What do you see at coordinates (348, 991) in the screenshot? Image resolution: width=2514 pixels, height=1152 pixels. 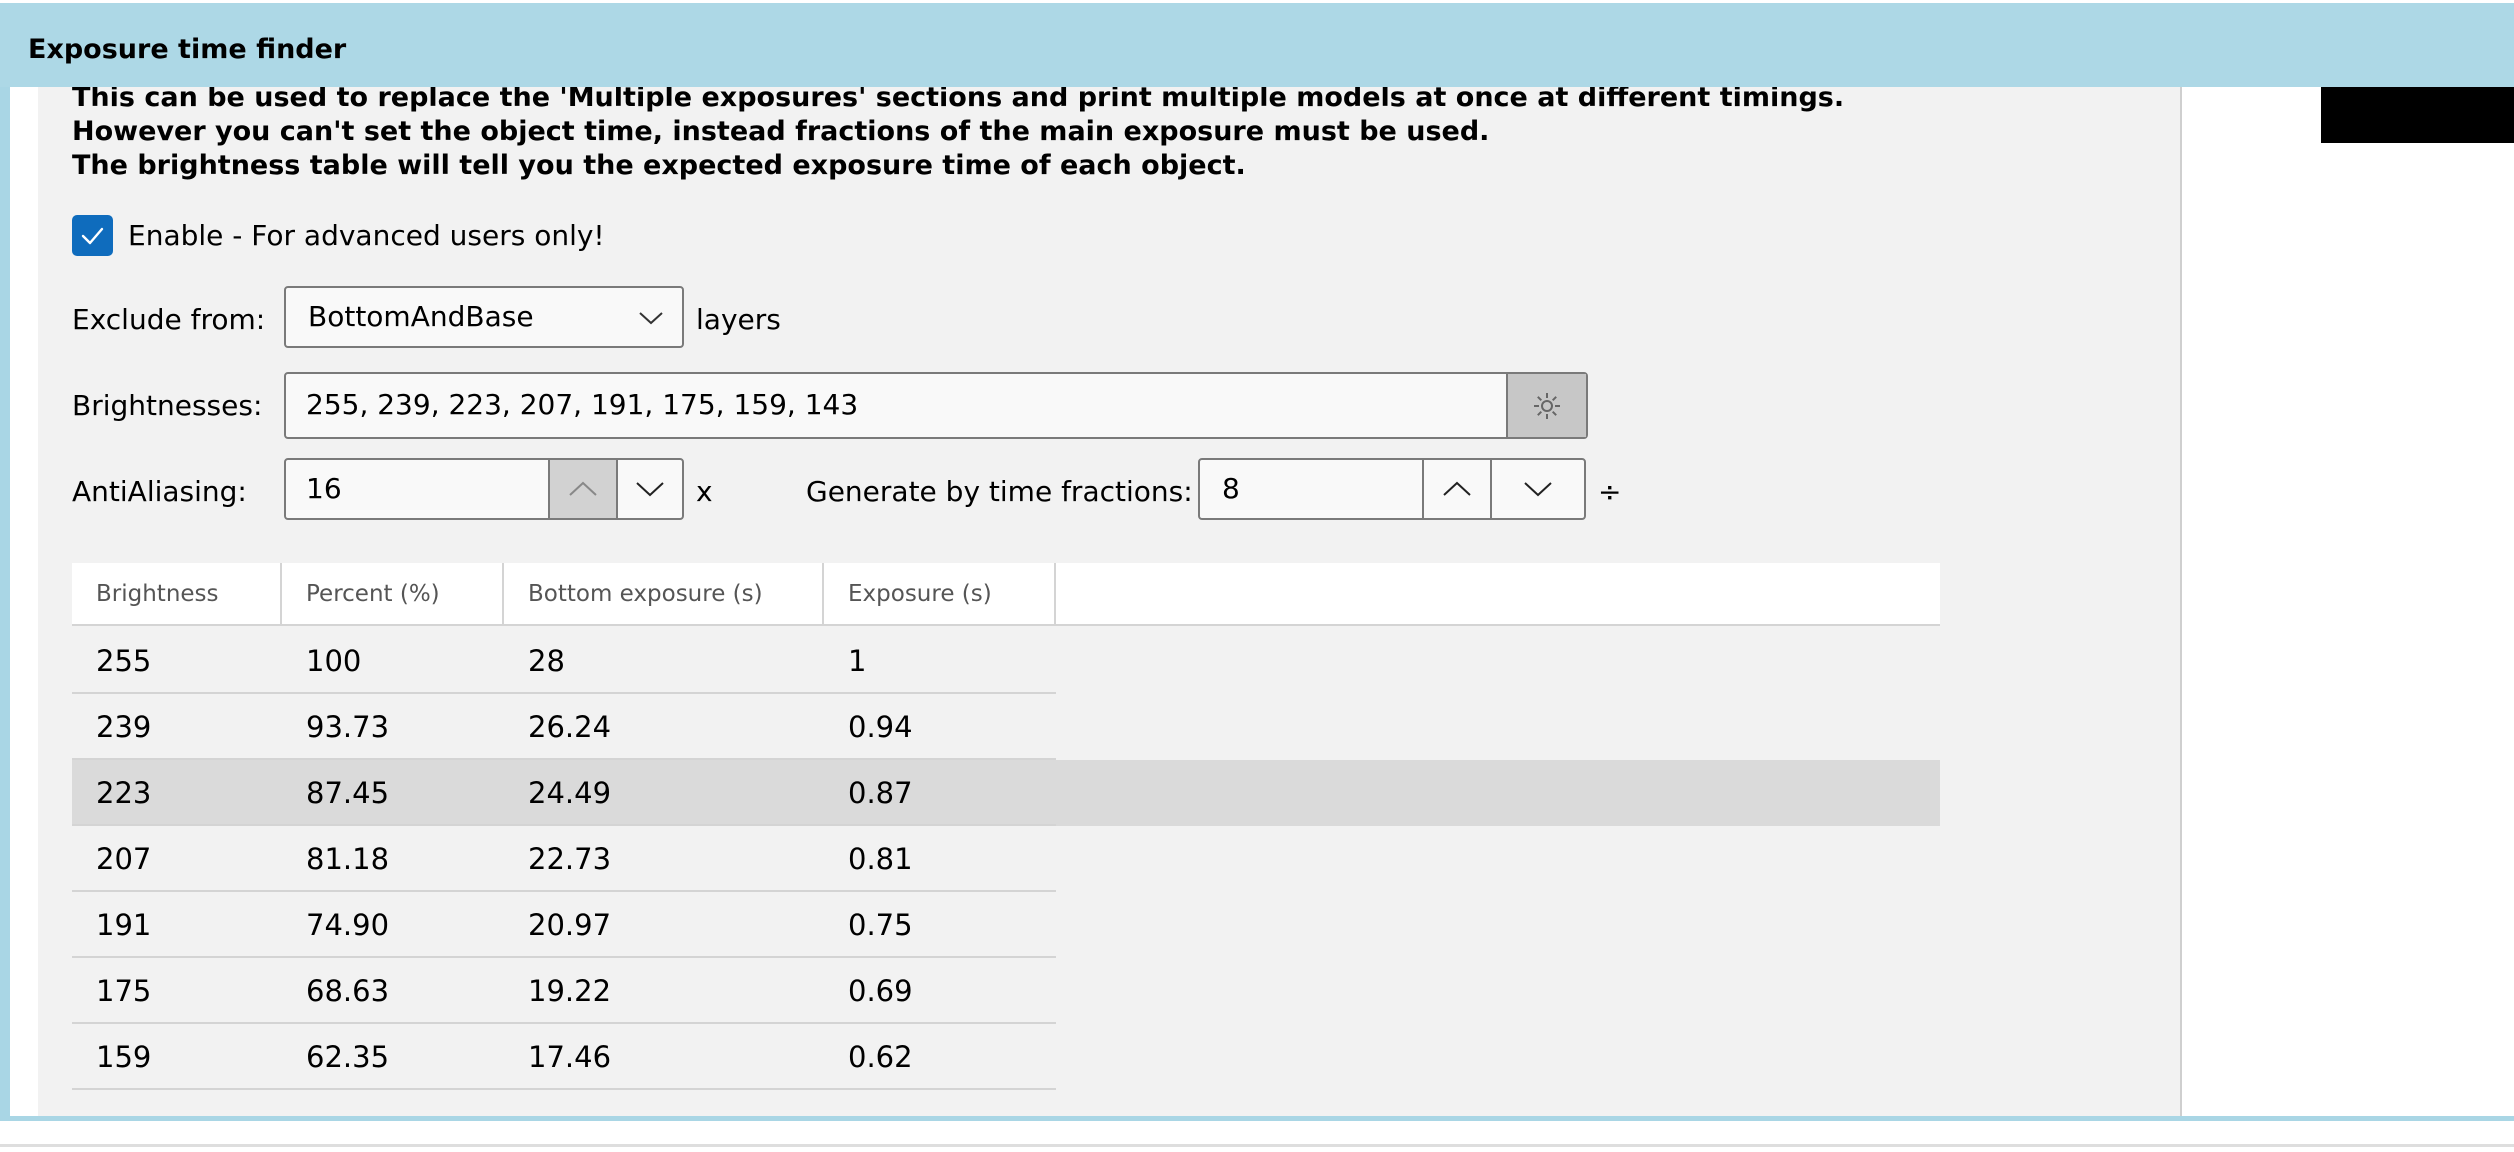 I see `table-cell: 68.63` at bounding box center [348, 991].